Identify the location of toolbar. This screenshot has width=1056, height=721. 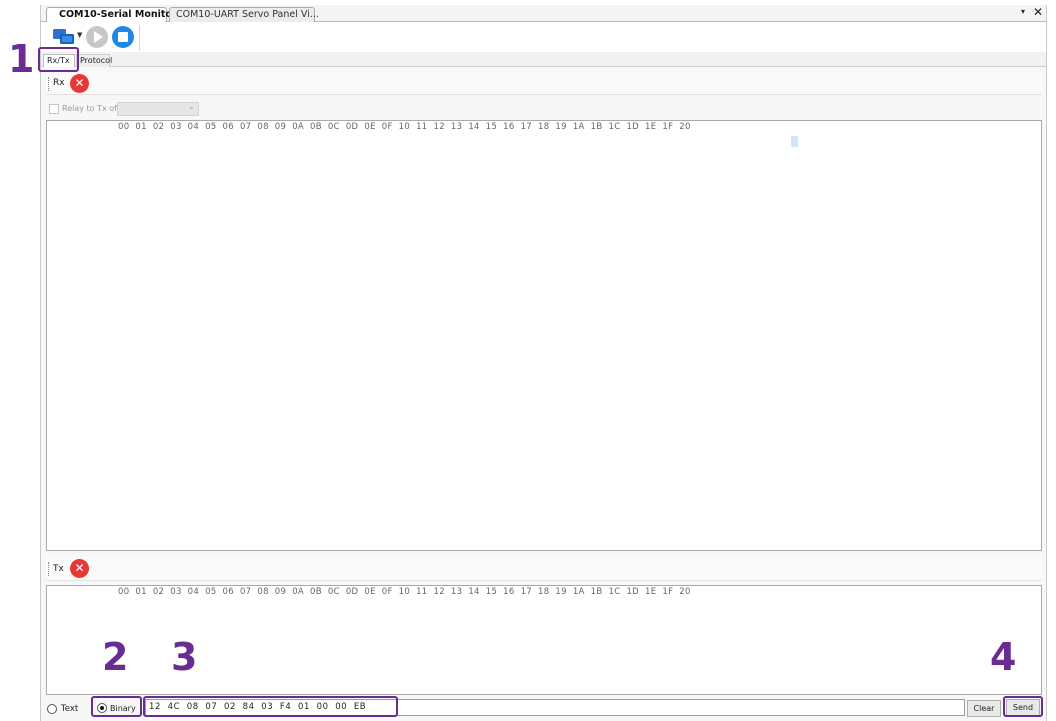
(543, 37).